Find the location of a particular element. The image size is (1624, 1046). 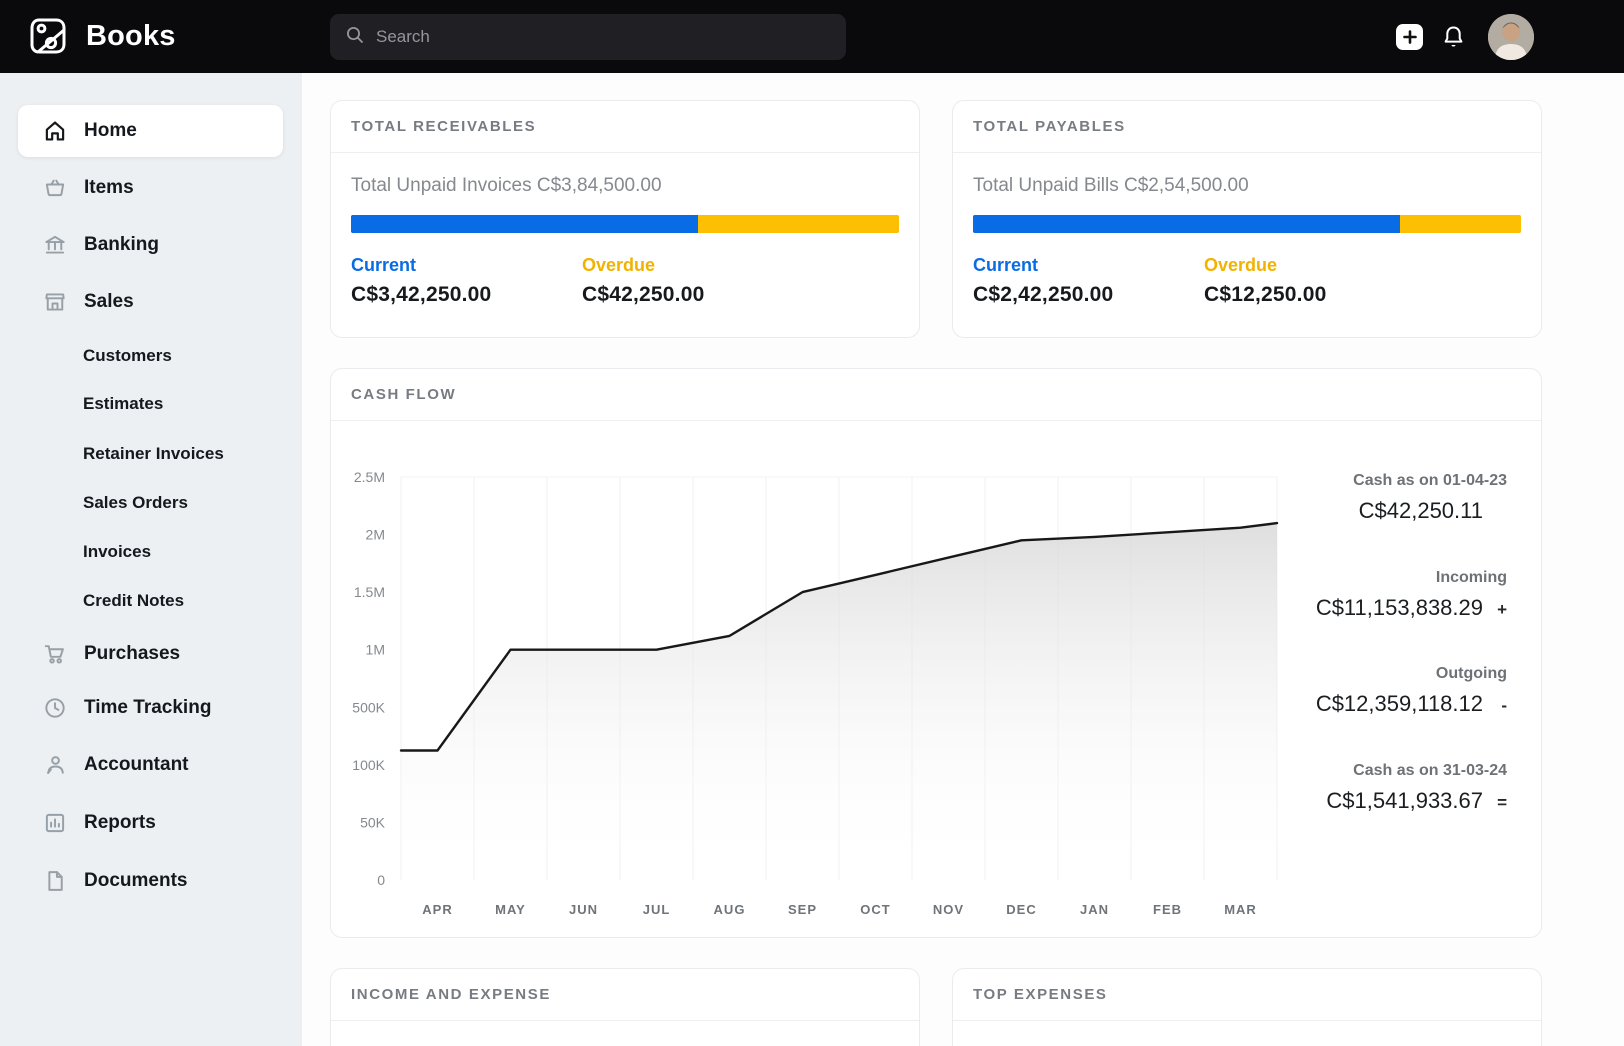

svg-text: 50K is located at coordinates (373, 822).